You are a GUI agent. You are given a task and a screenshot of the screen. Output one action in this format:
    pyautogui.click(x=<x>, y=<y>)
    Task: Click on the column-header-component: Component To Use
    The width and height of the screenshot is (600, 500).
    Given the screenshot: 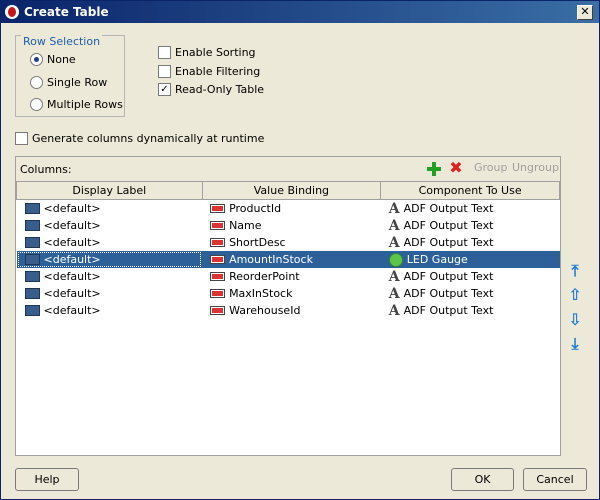 What is the action you would take?
    pyautogui.click(x=470, y=190)
    